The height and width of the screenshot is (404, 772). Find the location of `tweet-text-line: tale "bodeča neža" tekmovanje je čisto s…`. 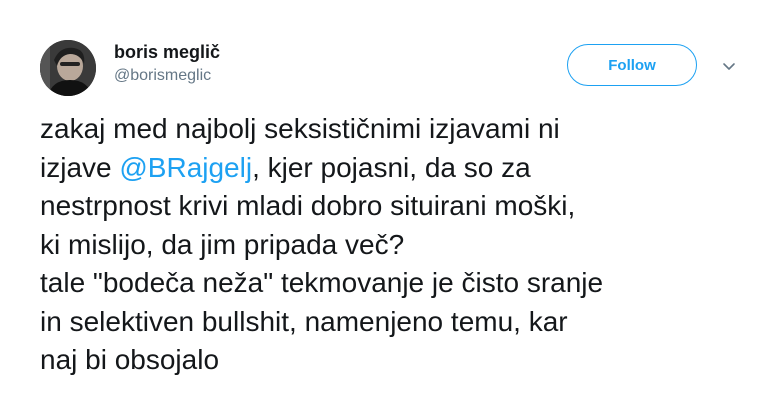

tweet-text-line: tale "bodeča neža" tekmovanje je čisto s… is located at coordinates (322, 282).